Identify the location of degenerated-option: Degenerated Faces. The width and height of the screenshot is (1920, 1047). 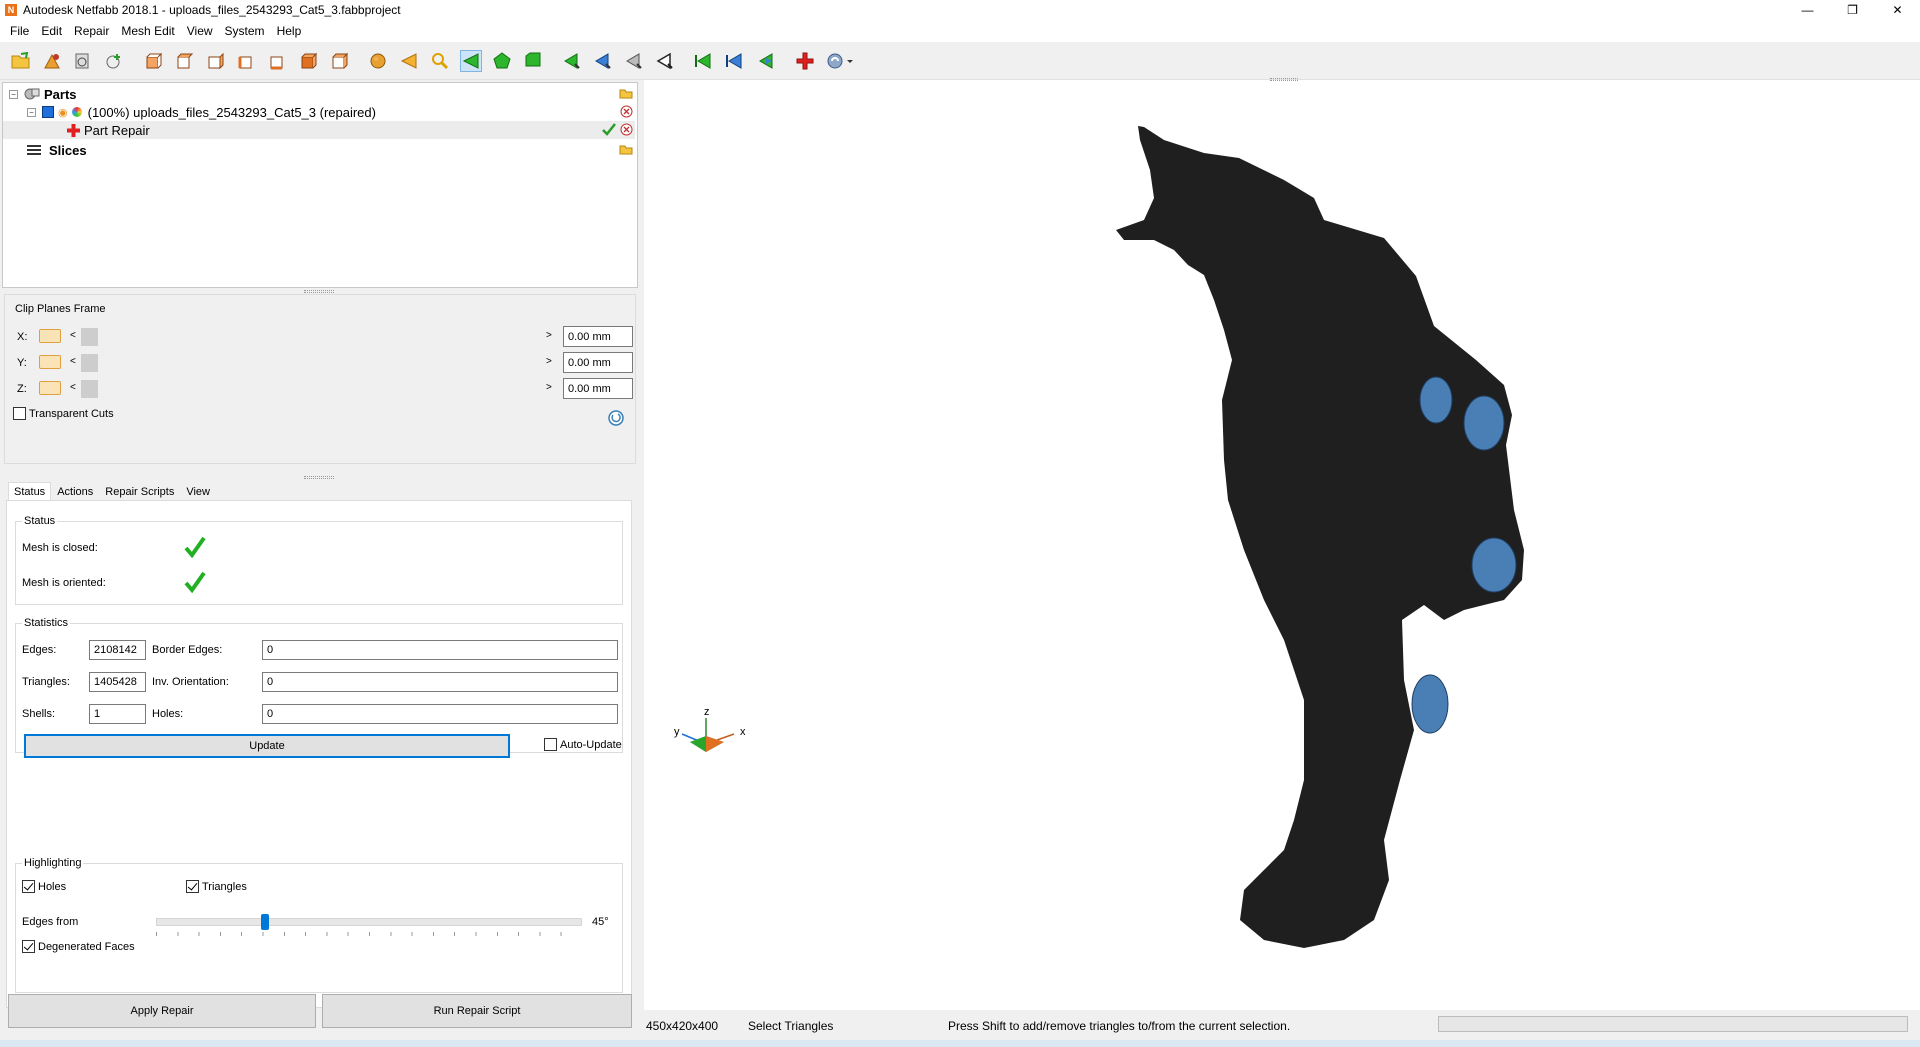
(78, 946).